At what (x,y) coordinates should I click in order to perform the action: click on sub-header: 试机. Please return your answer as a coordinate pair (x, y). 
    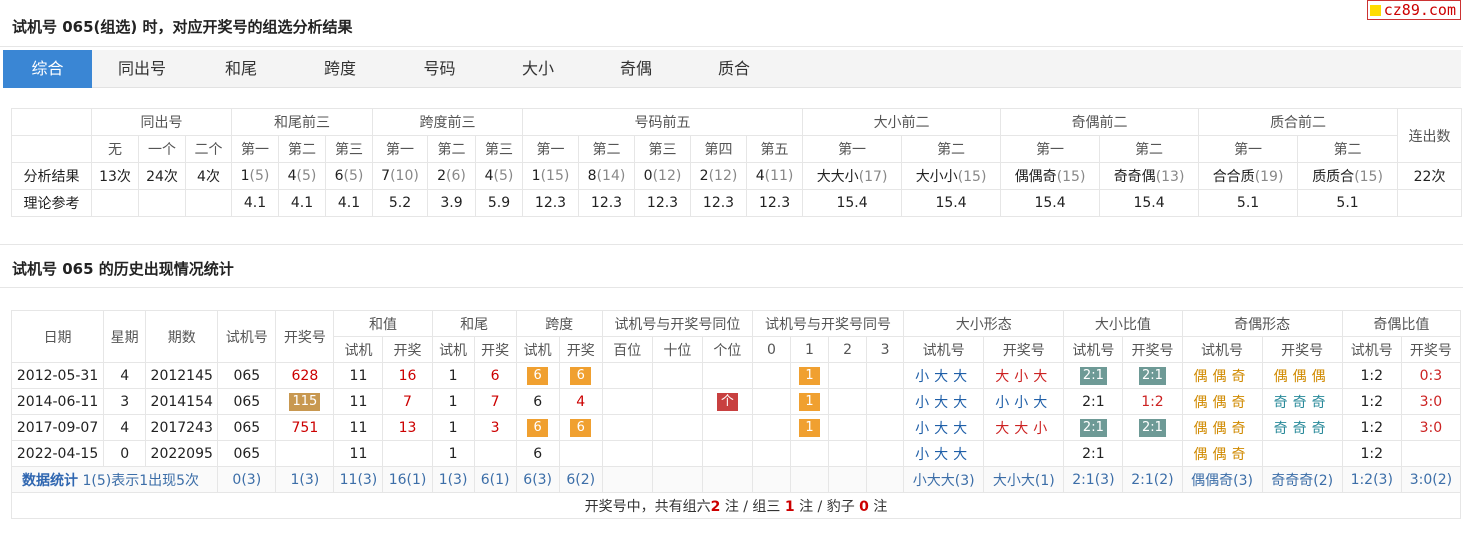
    Looking at the image, I should click on (358, 349).